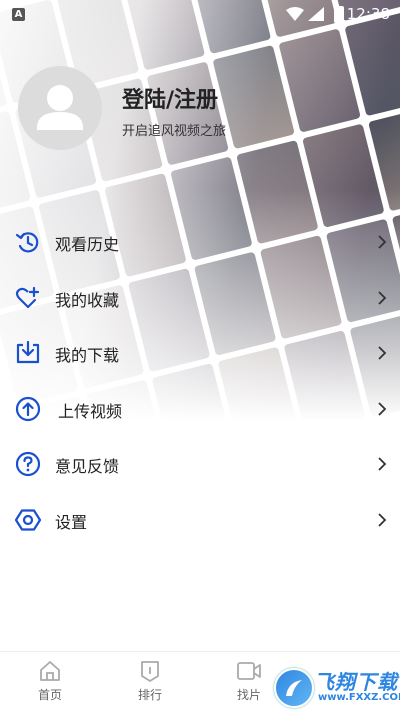 This screenshot has width=400, height=713. What do you see at coordinates (294, 688) in the screenshot?
I see `watermark-emblem-icon` at bounding box center [294, 688].